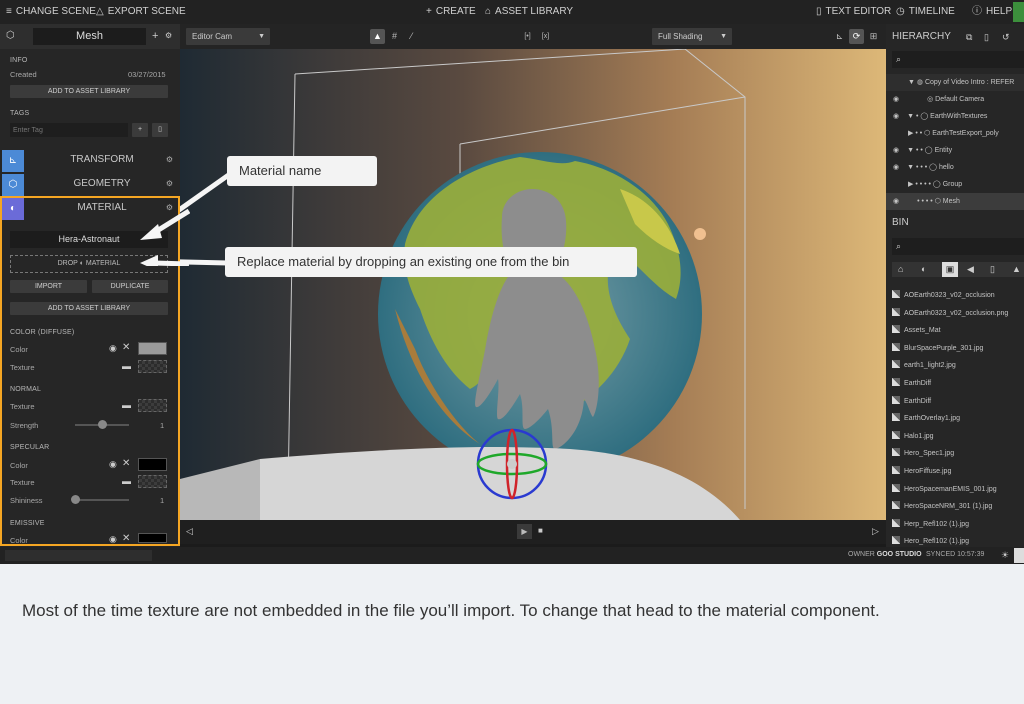  I want to click on spec-color-label: Color, so click(19, 465).